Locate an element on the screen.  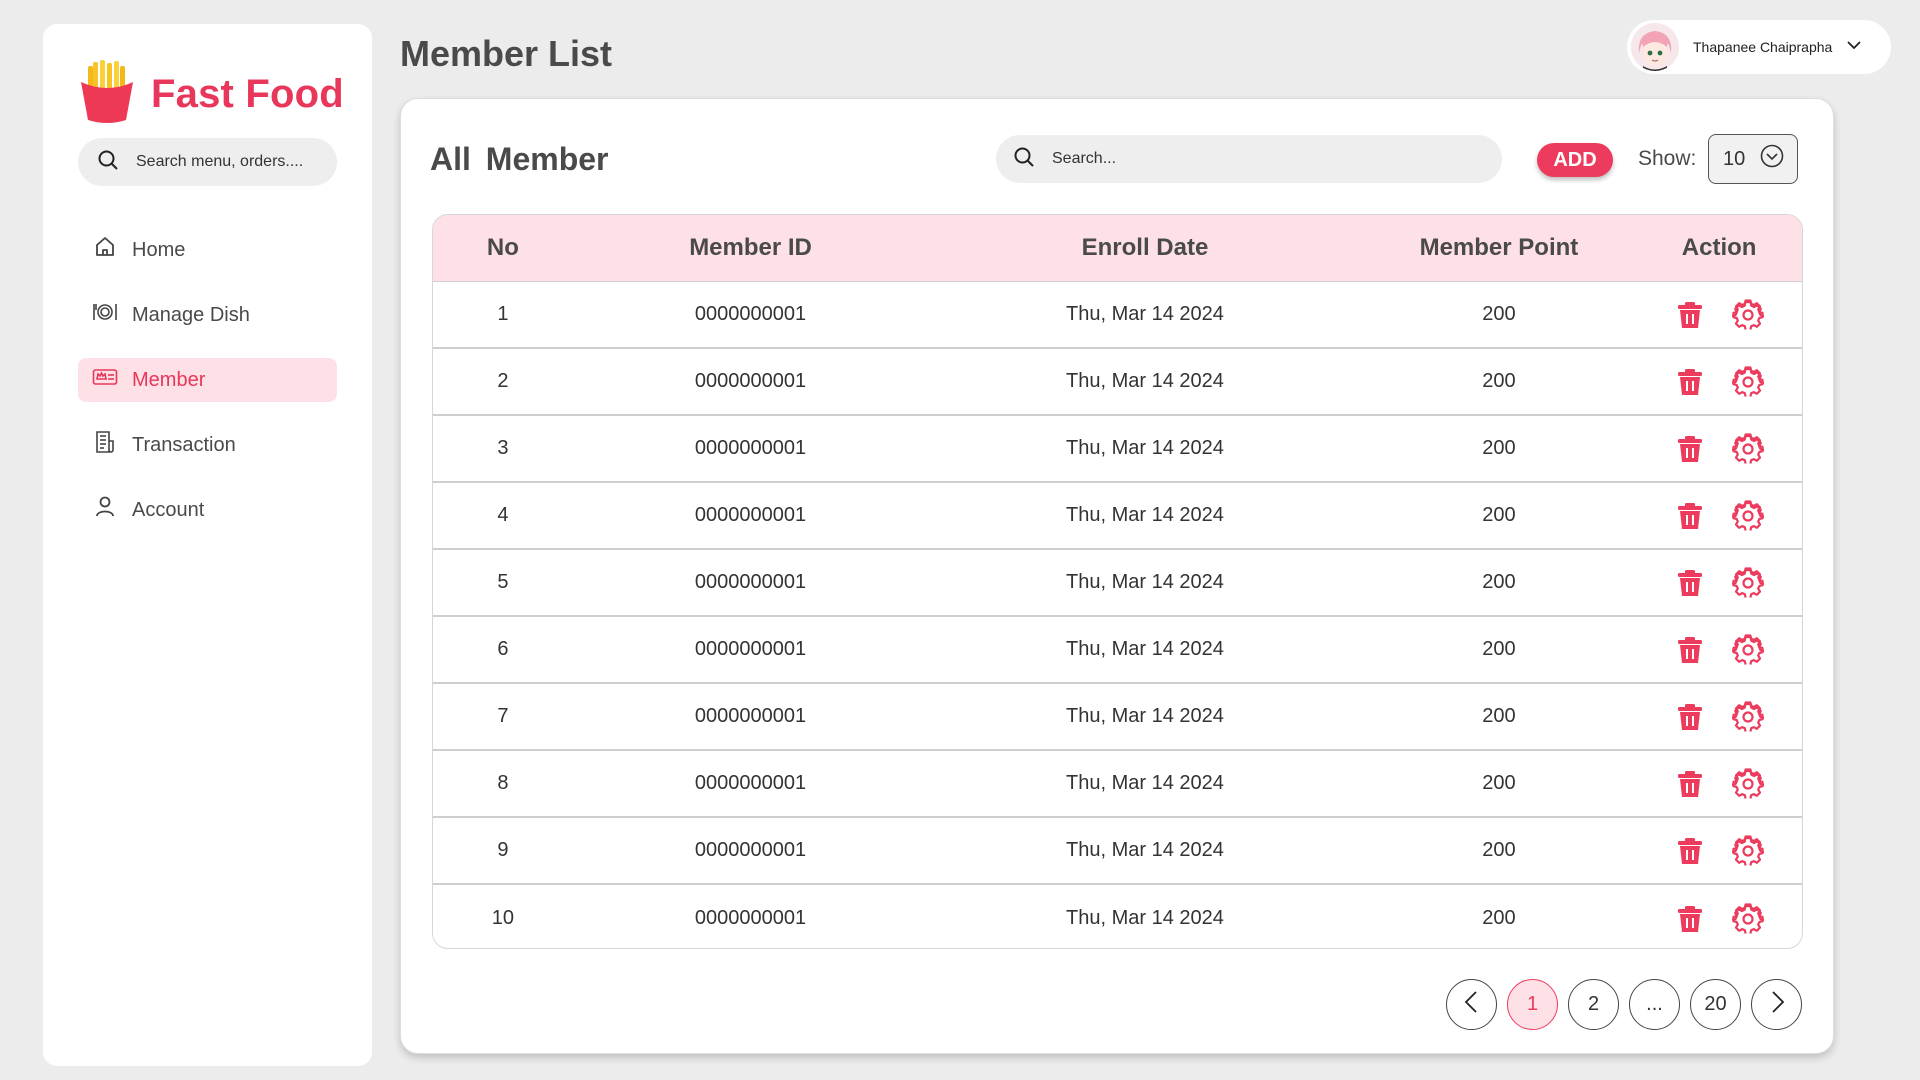
page-size-value: 10 is located at coordinates (1734, 158).